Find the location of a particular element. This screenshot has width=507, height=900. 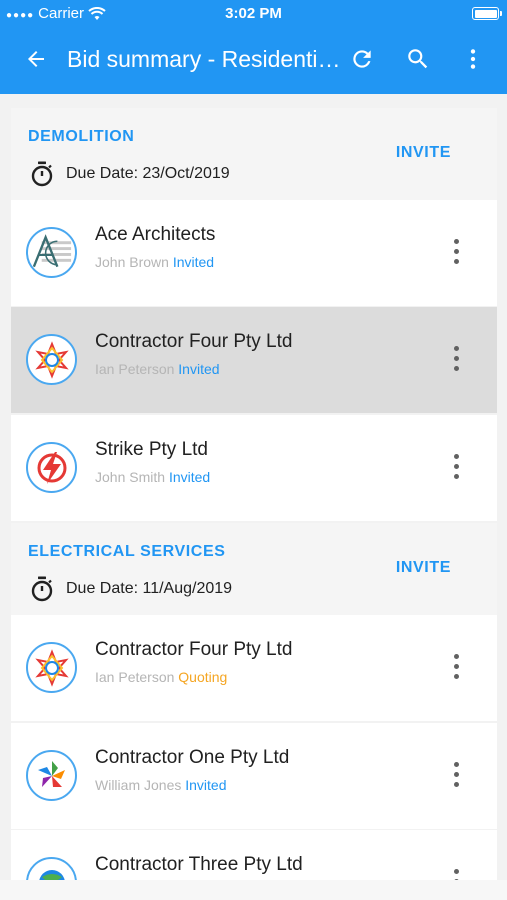

contractor-subtitle: John Brown Invited is located at coordinates (154, 262).